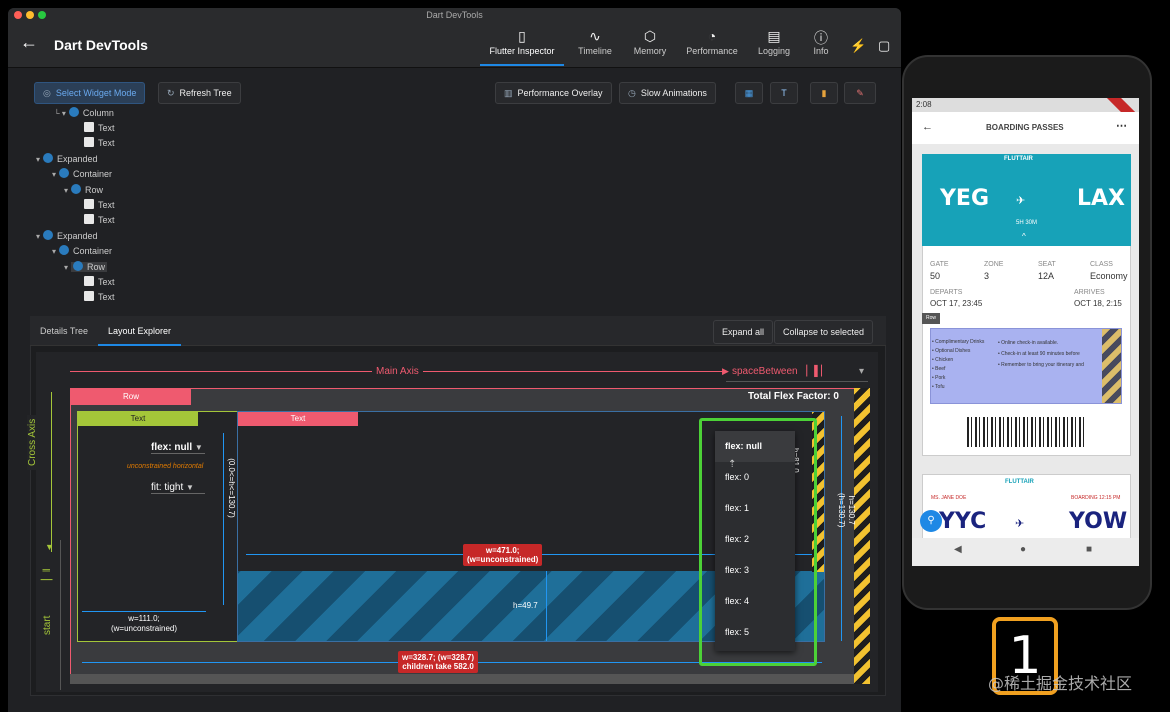 The image size is (1170, 712). I want to click on select-value: spaceBetween, so click(765, 371).